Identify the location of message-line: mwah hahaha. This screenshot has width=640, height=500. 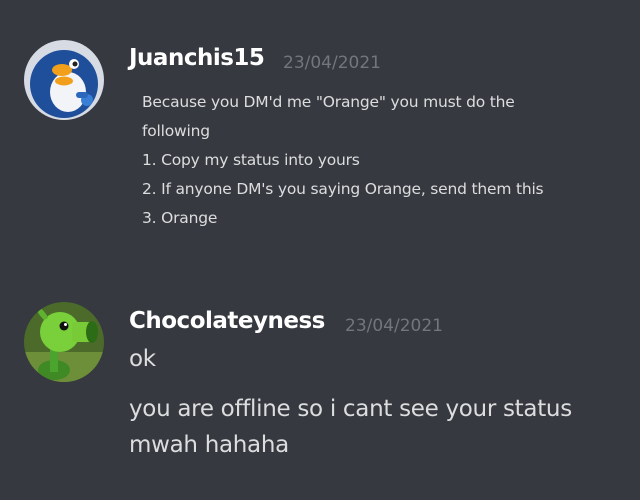
(209, 445).